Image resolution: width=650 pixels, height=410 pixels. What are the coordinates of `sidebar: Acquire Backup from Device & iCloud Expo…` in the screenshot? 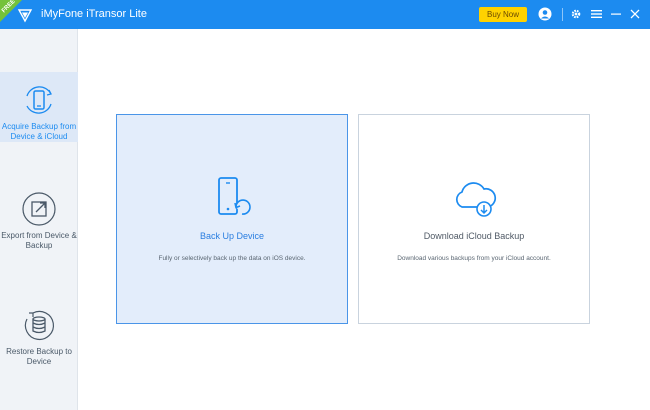 It's located at (39, 219).